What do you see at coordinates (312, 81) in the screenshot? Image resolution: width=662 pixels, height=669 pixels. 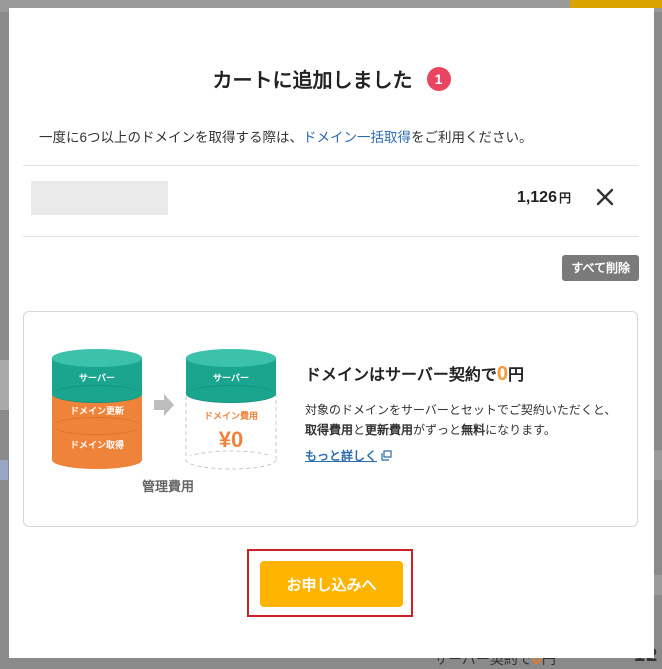 I see `modal-title: カートに追加しました` at bounding box center [312, 81].